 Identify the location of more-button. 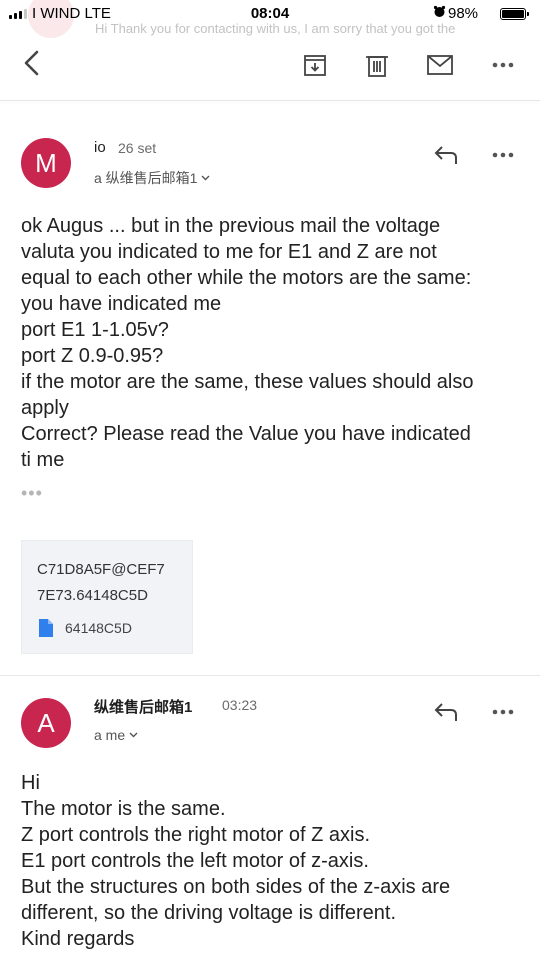
(503, 65).